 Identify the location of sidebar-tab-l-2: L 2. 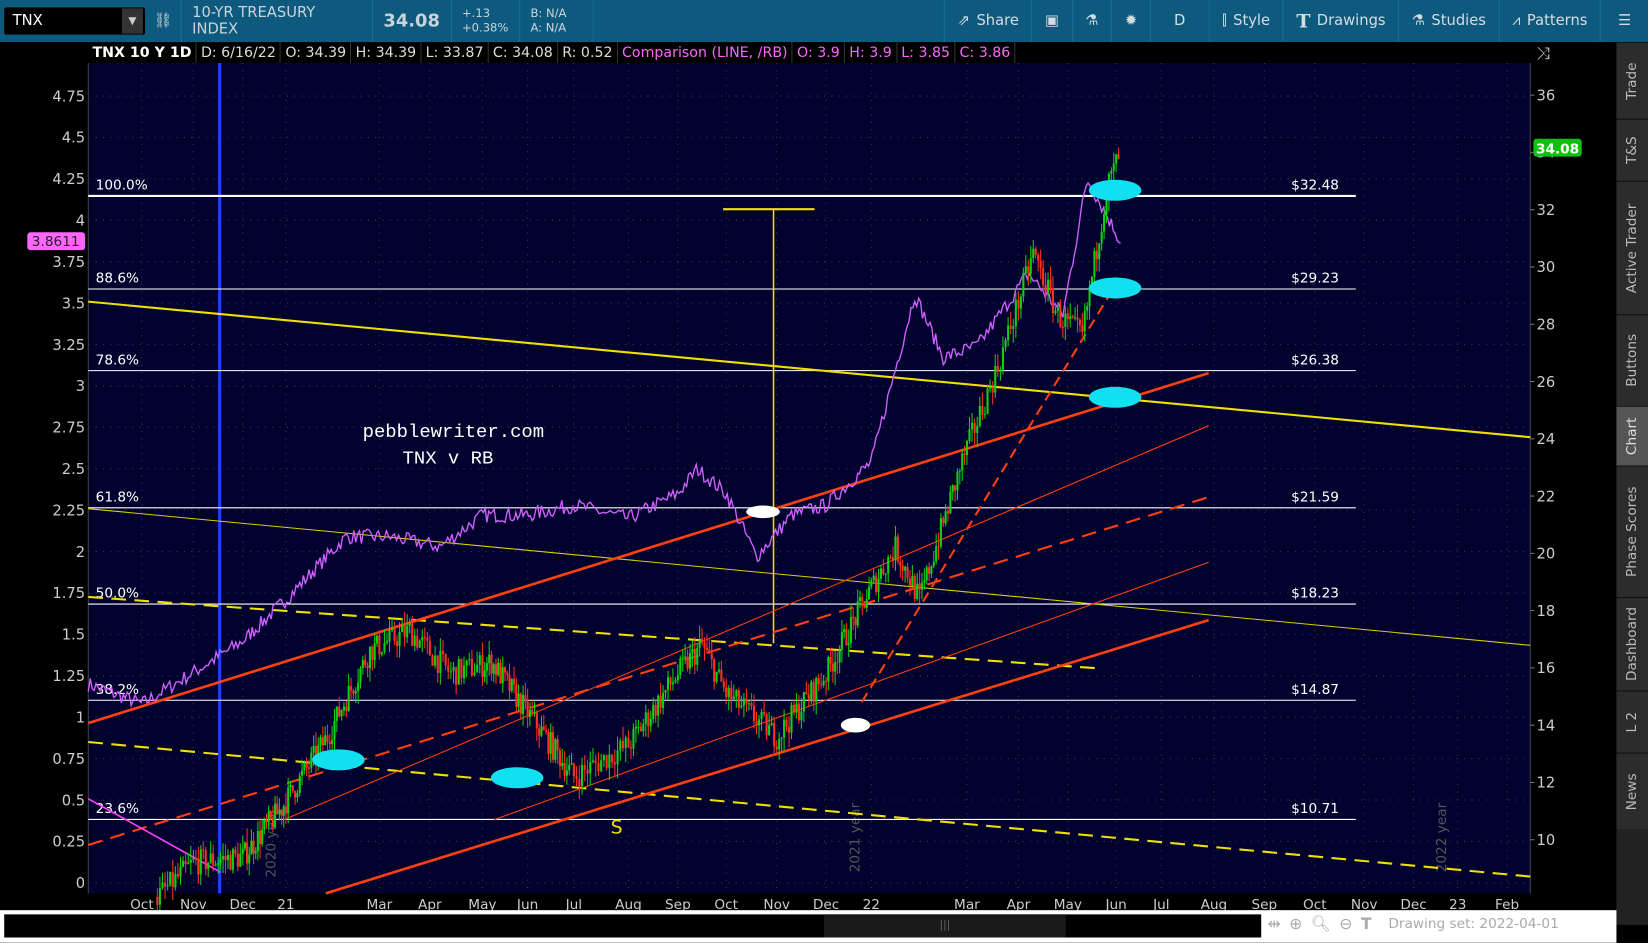
(1632, 721).